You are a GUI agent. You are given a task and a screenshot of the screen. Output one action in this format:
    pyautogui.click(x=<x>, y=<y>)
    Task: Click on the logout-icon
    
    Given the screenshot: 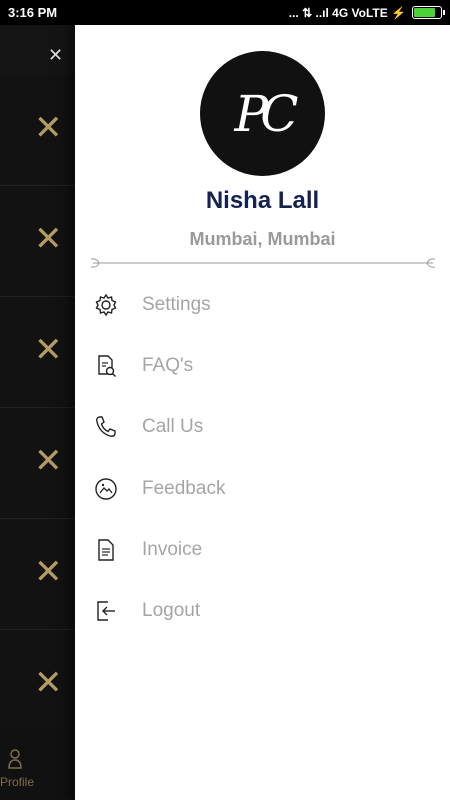 What is the action you would take?
    pyautogui.click(x=106, y=611)
    